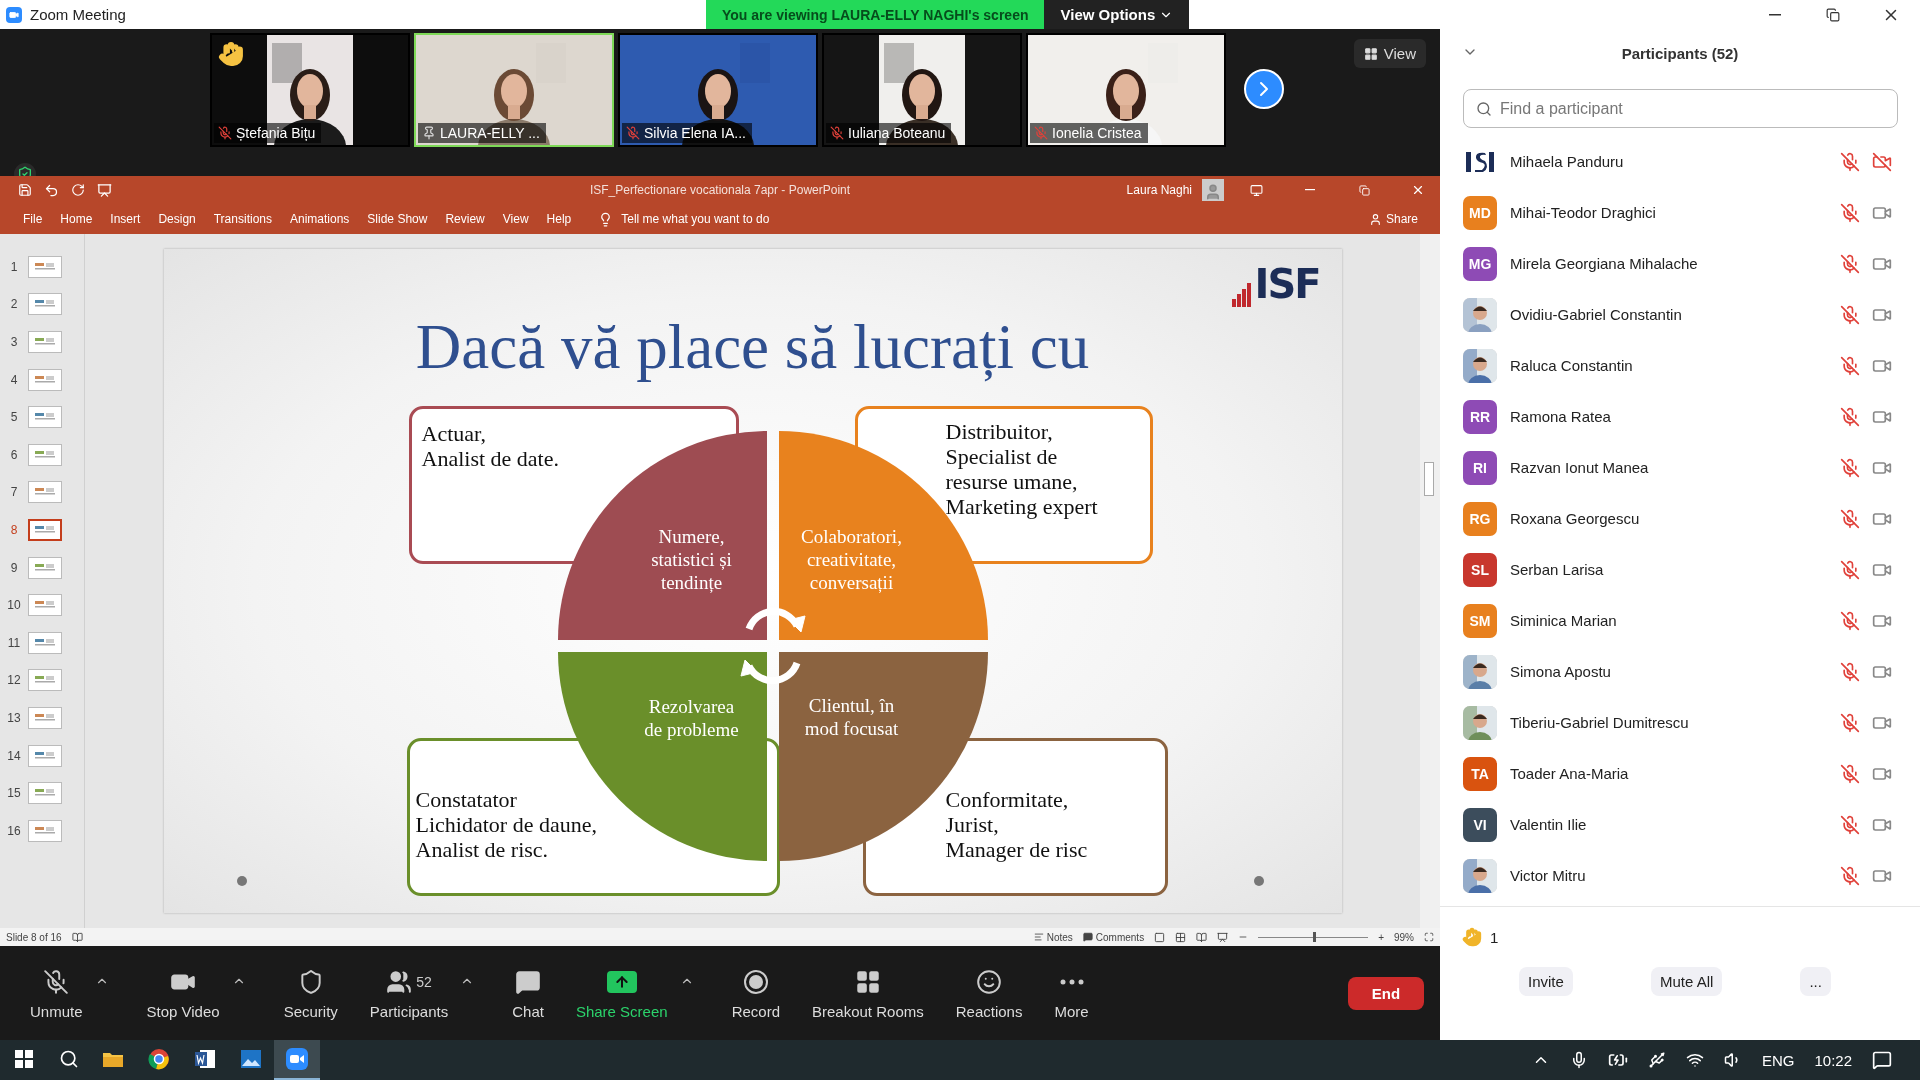 The width and height of the screenshot is (1920, 1080). Describe the element at coordinates (76, 219) in the screenshot. I see `ribbon-tab: Home` at that location.